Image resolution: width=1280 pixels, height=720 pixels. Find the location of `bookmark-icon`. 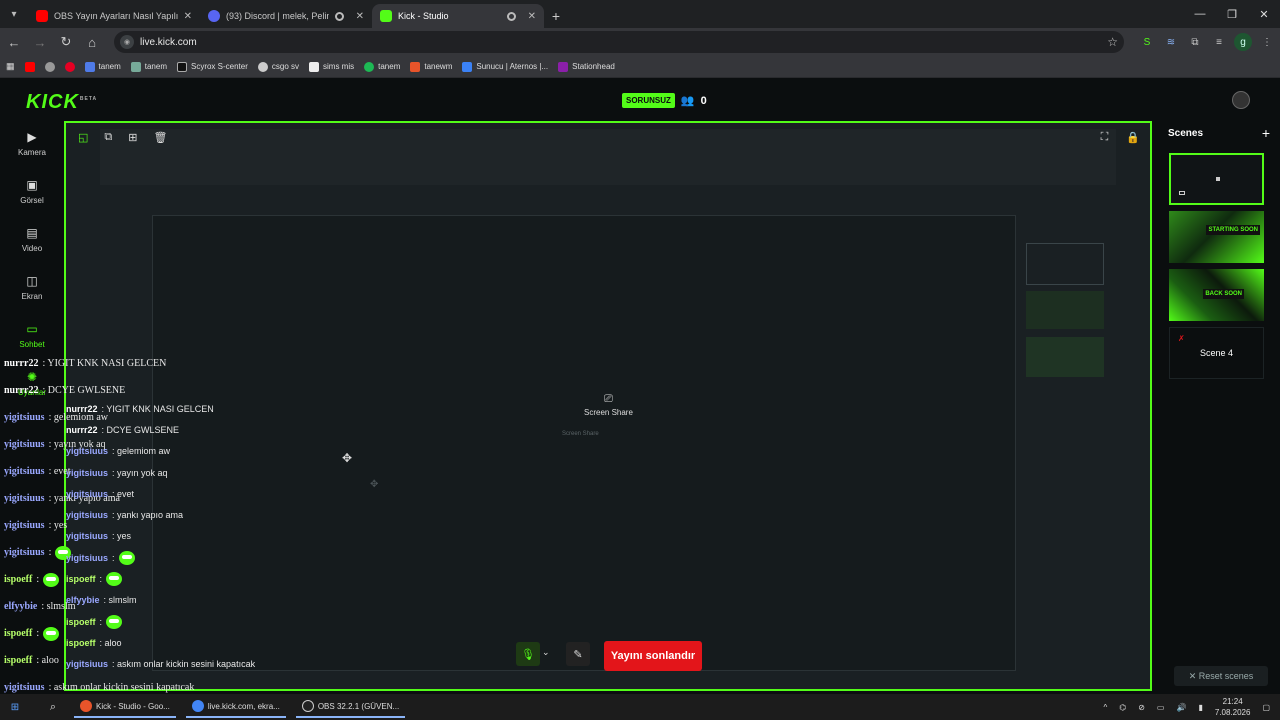

bookmark-icon is located at coordinates (89, 66).